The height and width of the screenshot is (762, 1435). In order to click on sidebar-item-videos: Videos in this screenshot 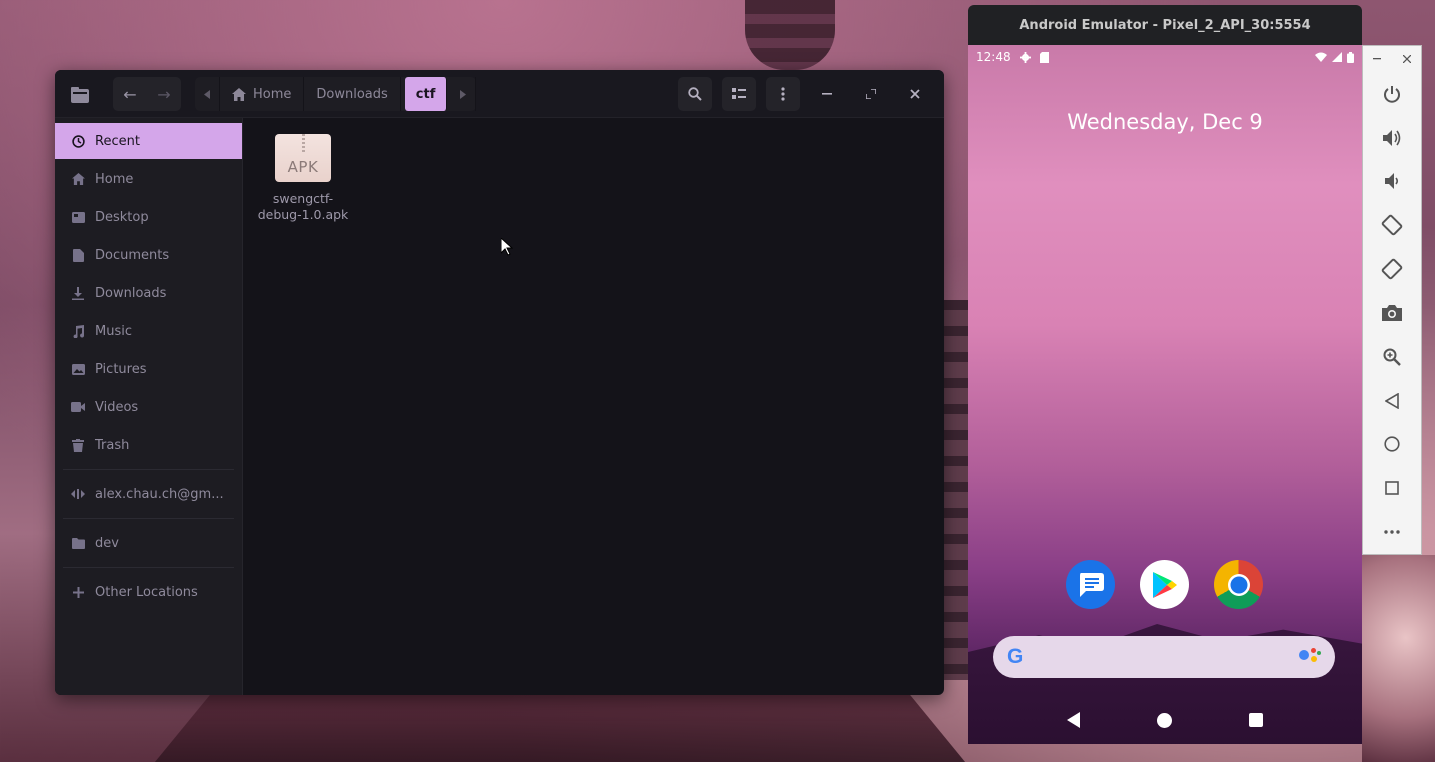, I will do `click(148, 407)`.